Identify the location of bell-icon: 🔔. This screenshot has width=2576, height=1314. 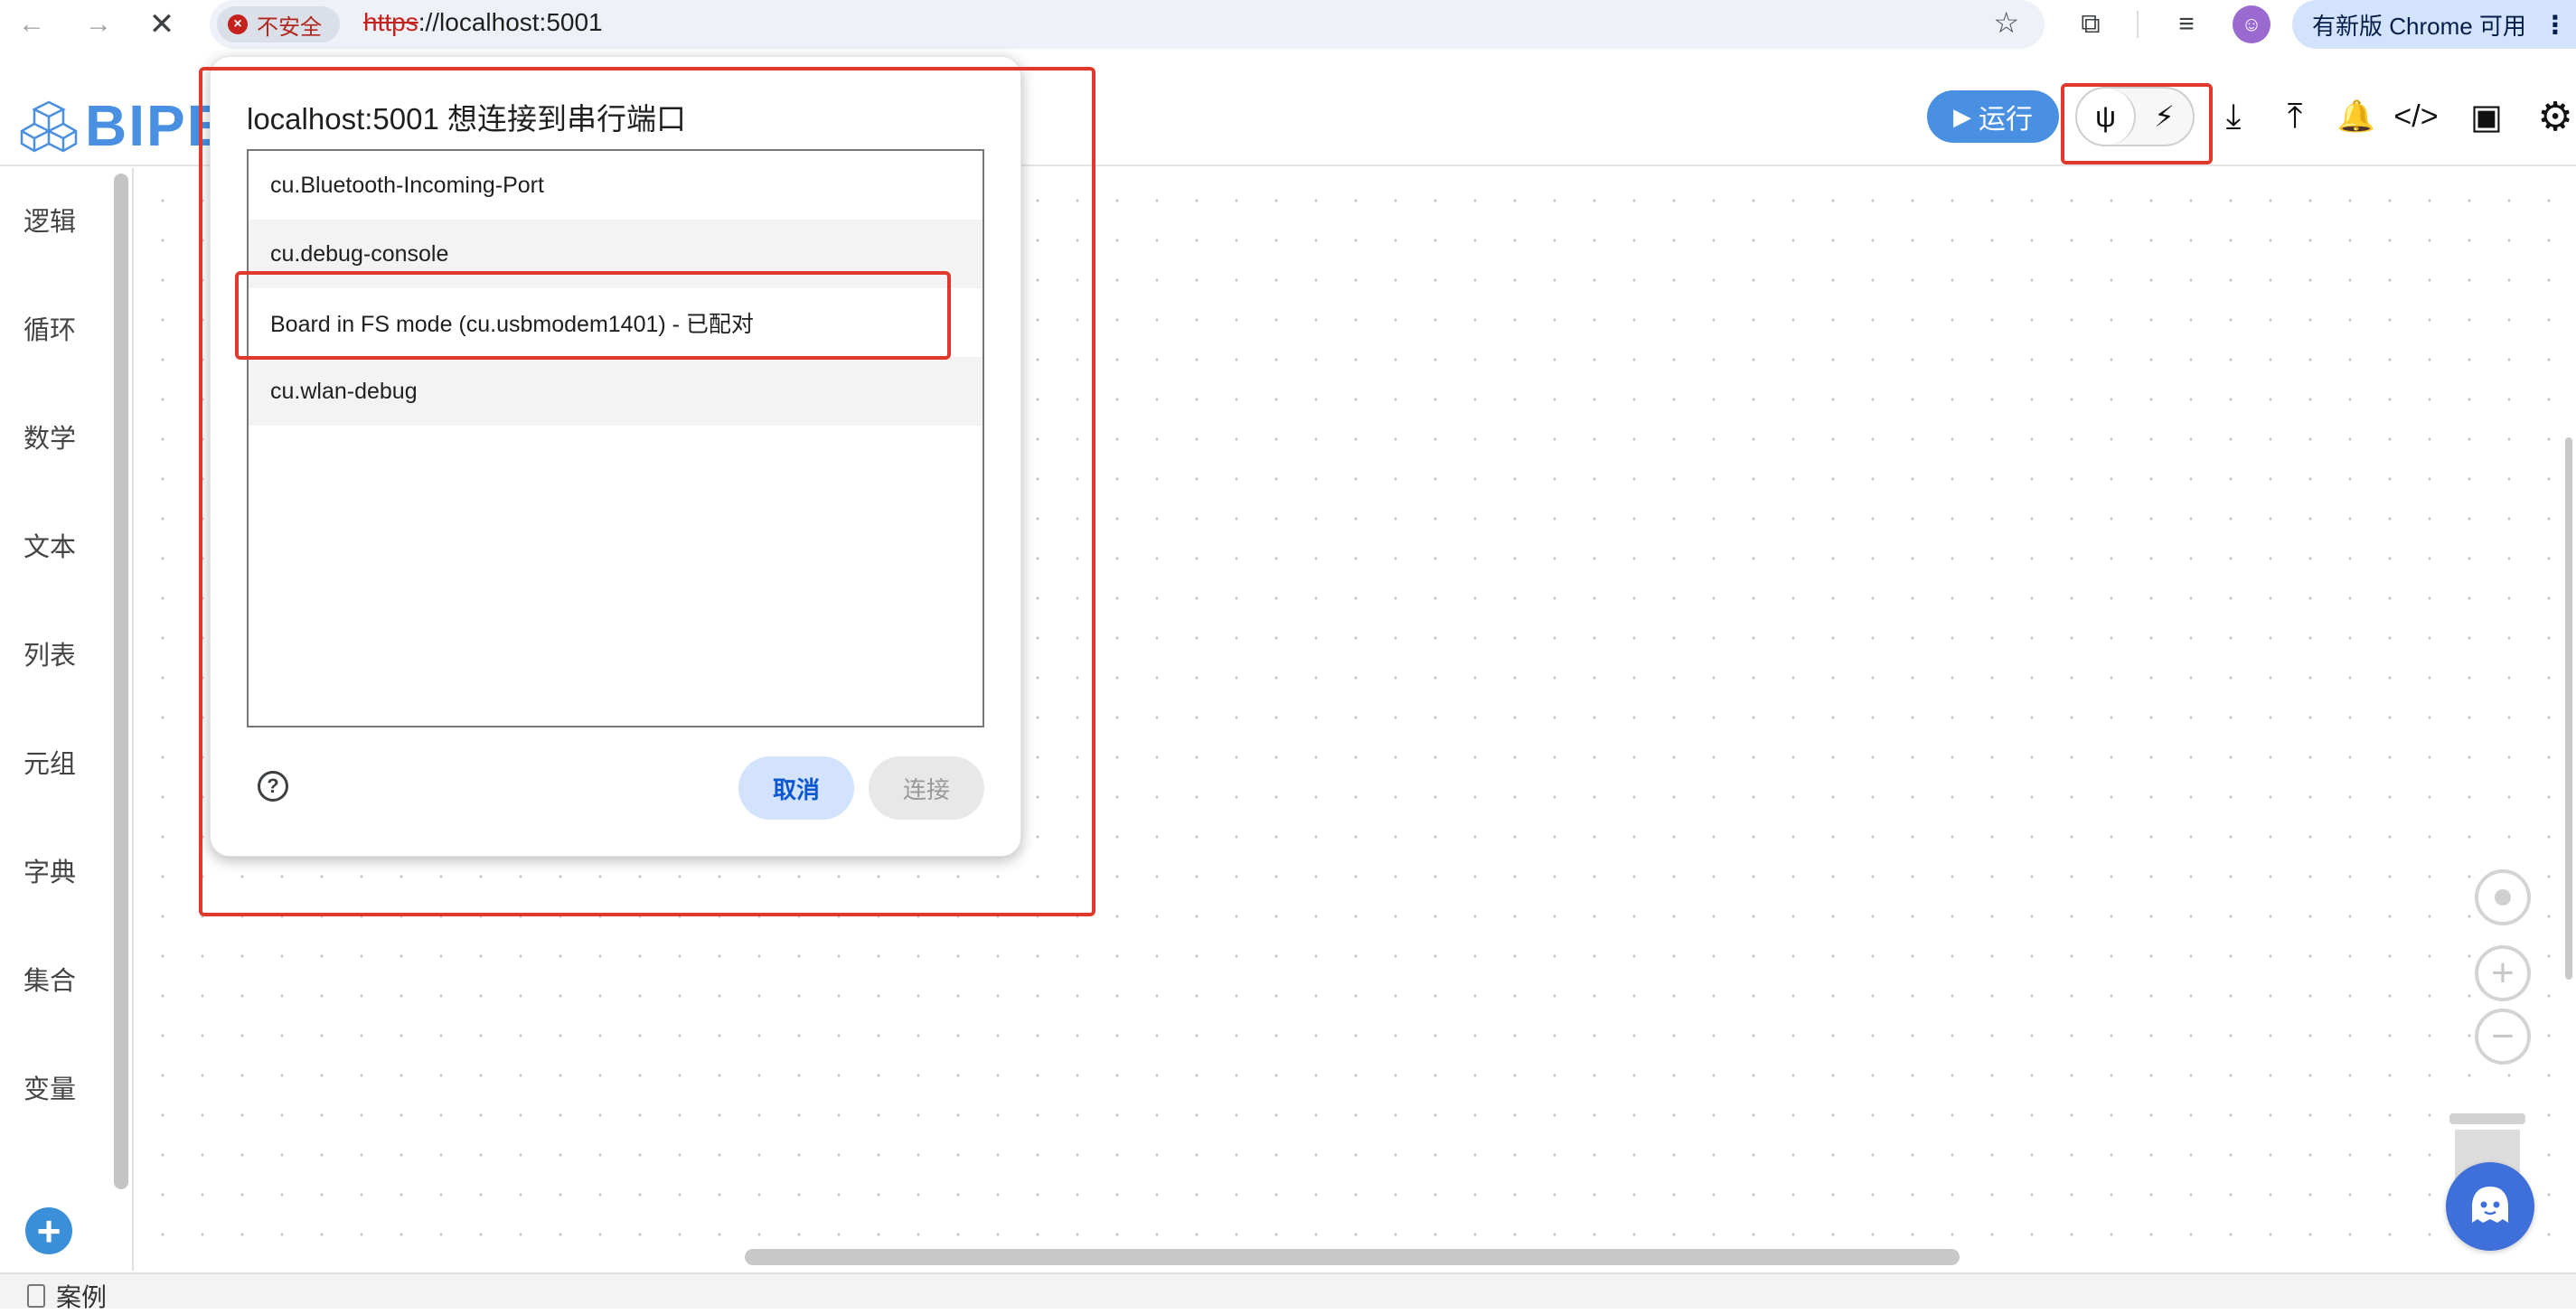
(2356, 117).